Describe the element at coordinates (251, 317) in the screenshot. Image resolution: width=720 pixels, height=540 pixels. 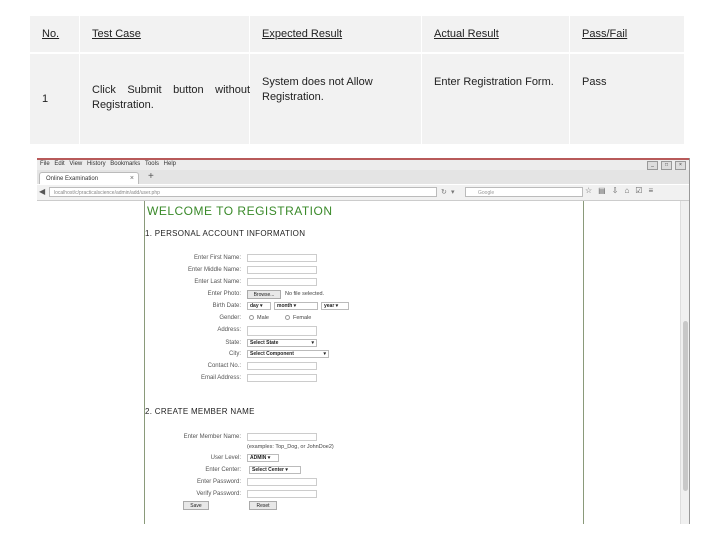
I see `gender-male-radio` at that location.